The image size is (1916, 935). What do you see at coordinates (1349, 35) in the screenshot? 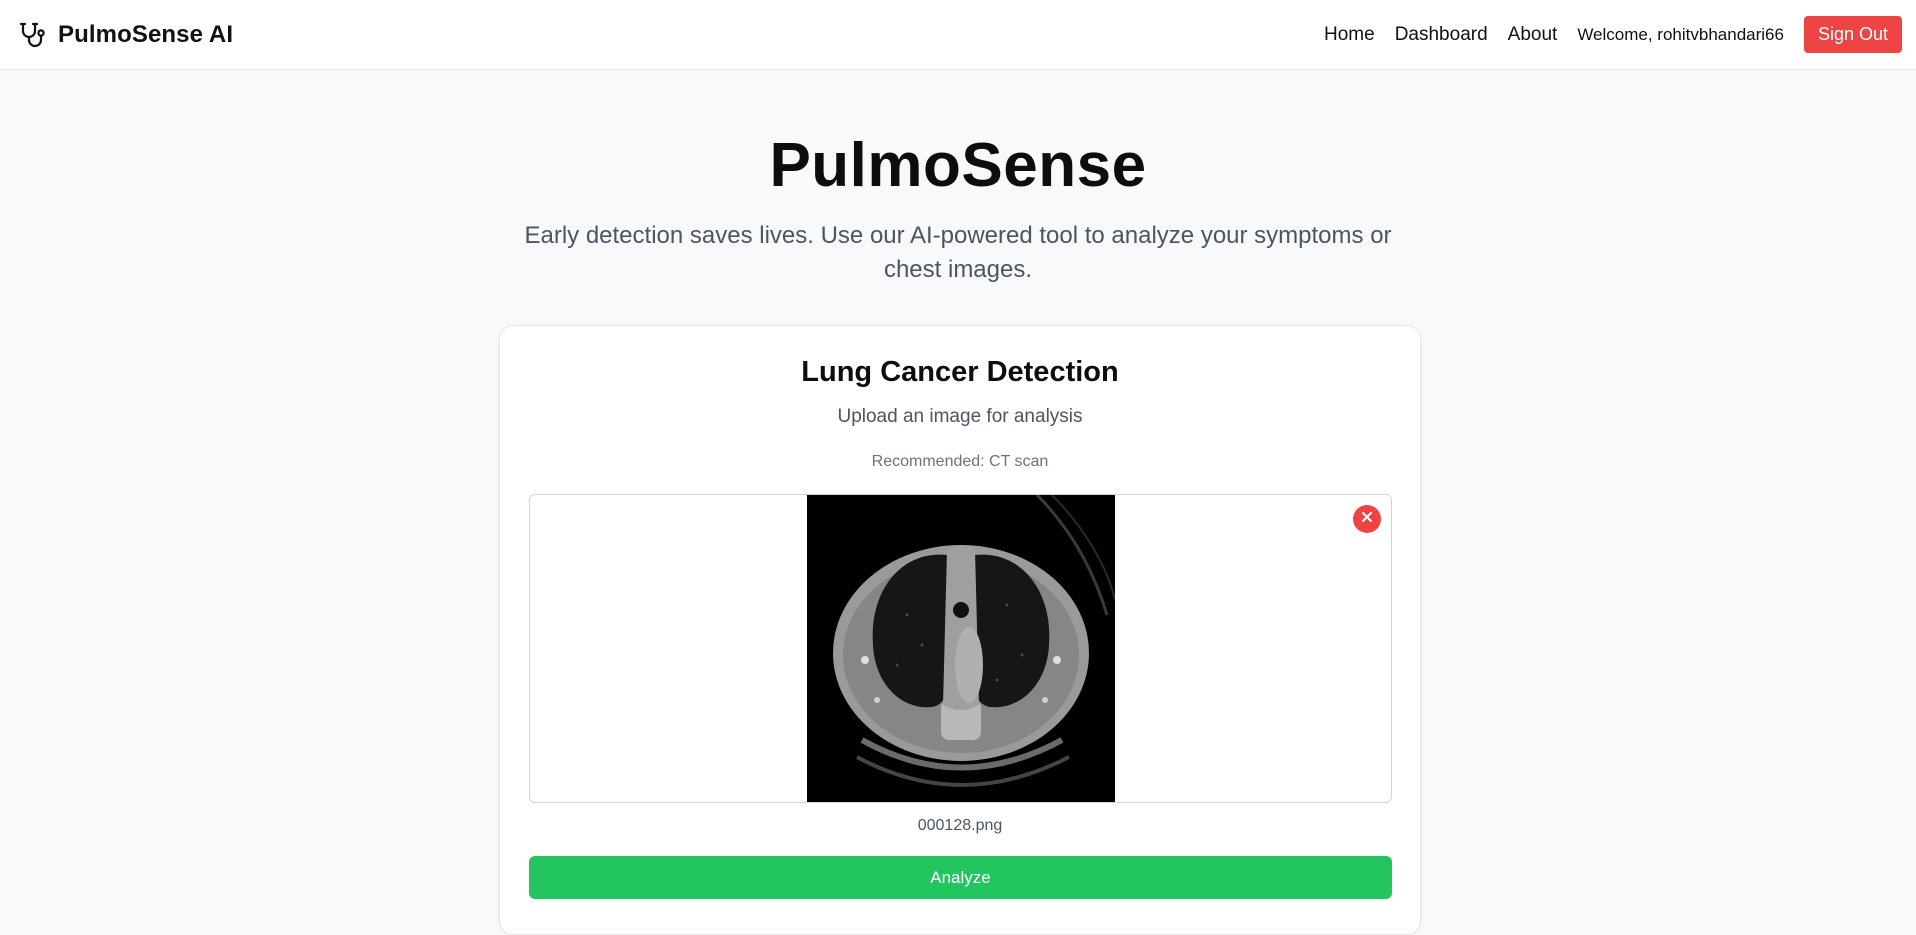
I see `nav-link-home: Home` at bounding box center [1349, 35].